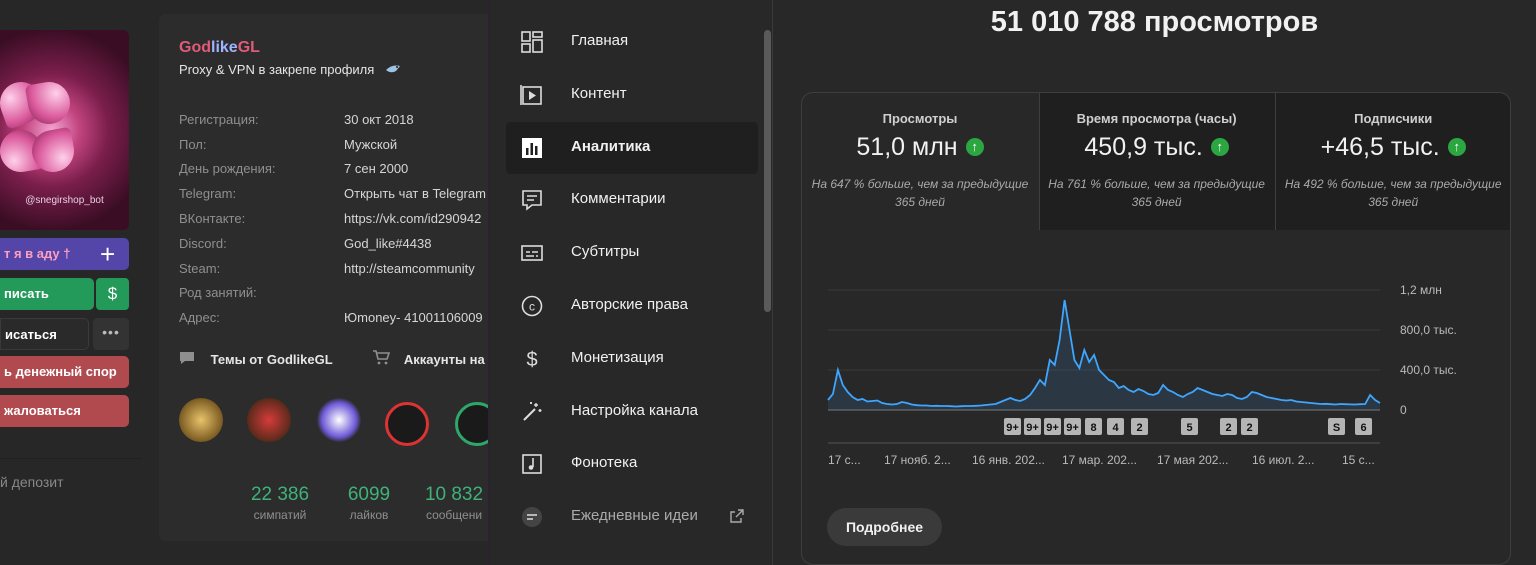  Describe the element at coordinates (532, 517) in the screenshot. I see `ideas-icon` at that location.